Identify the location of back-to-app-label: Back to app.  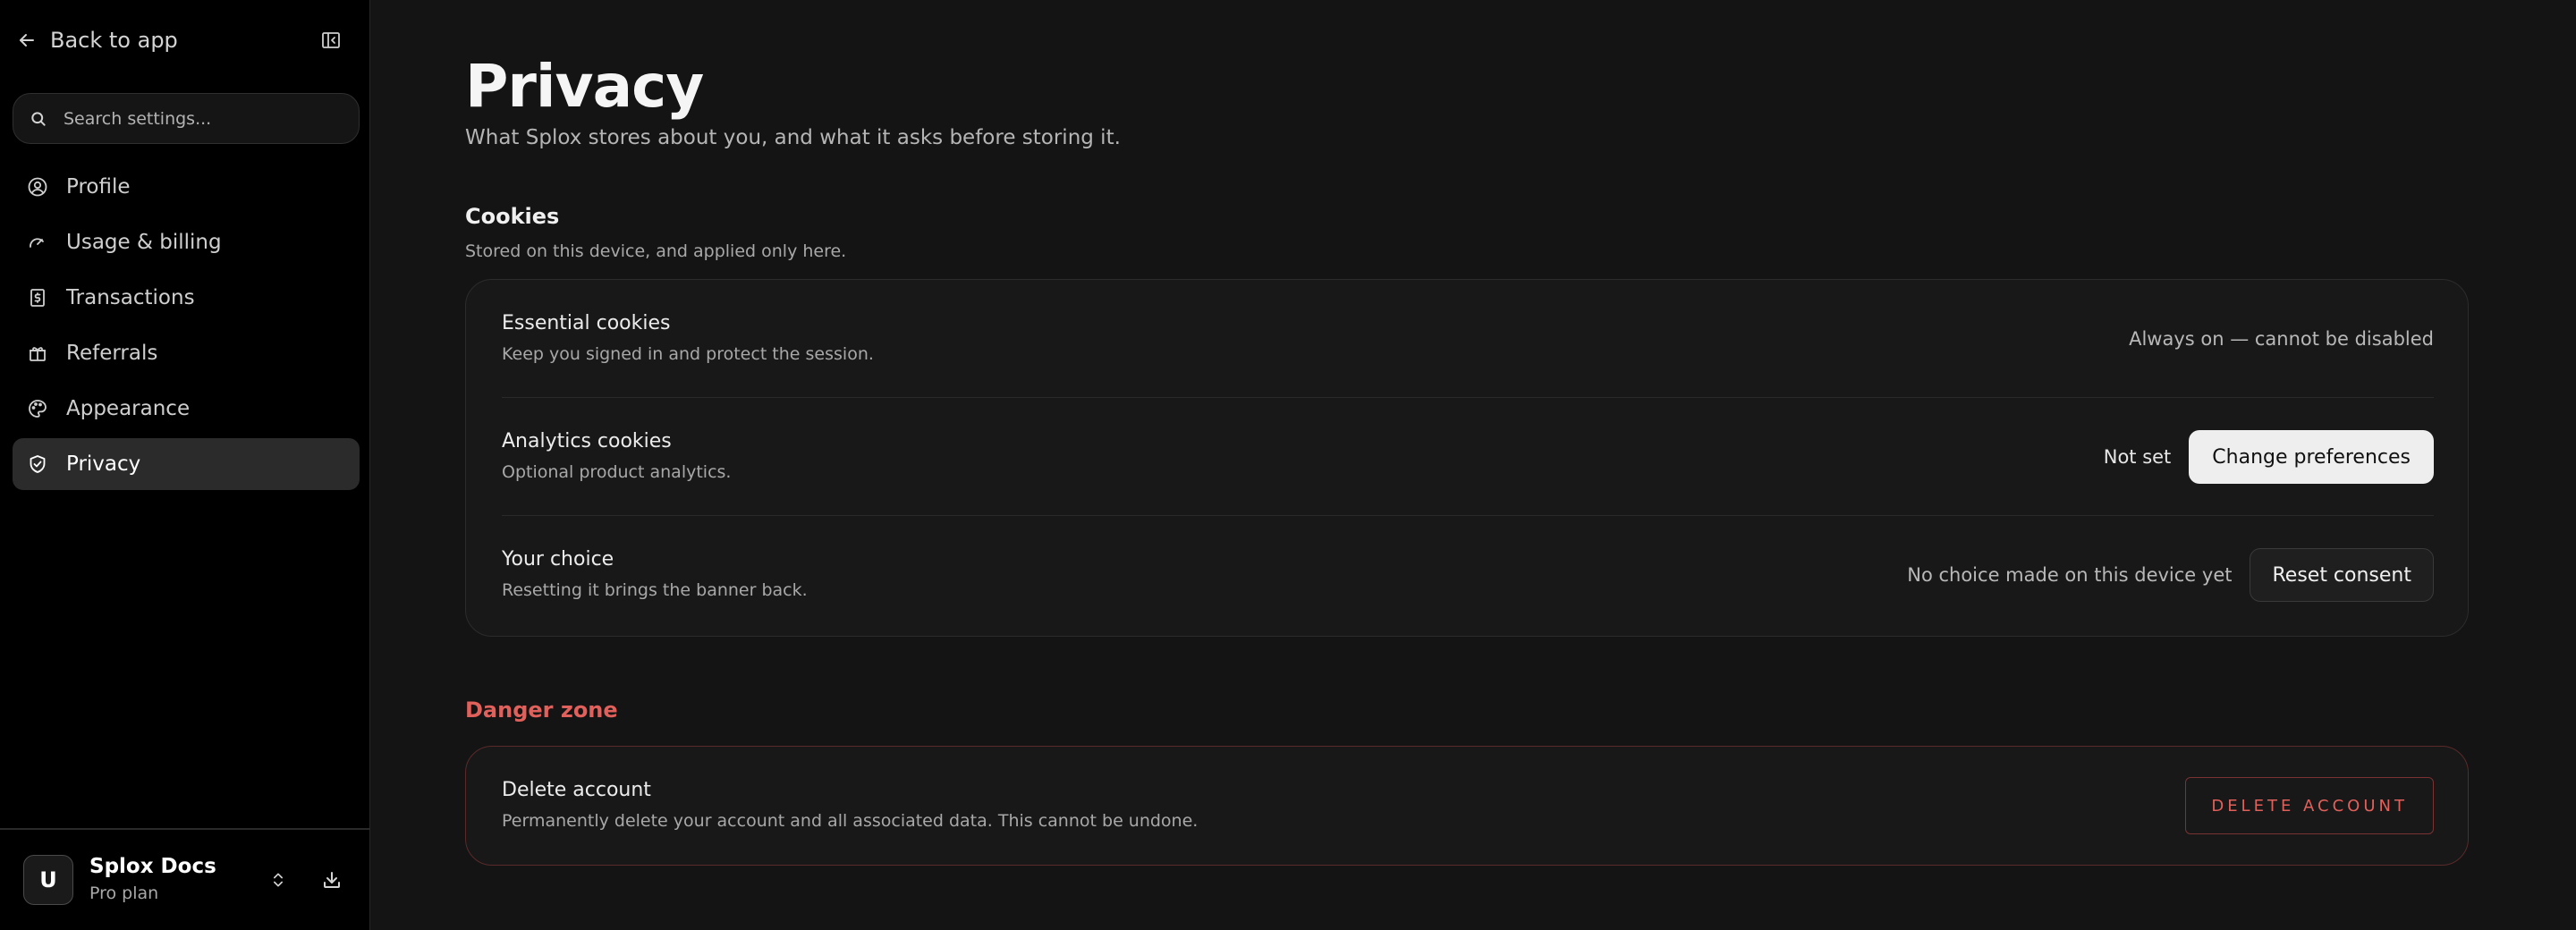
(114, 40).